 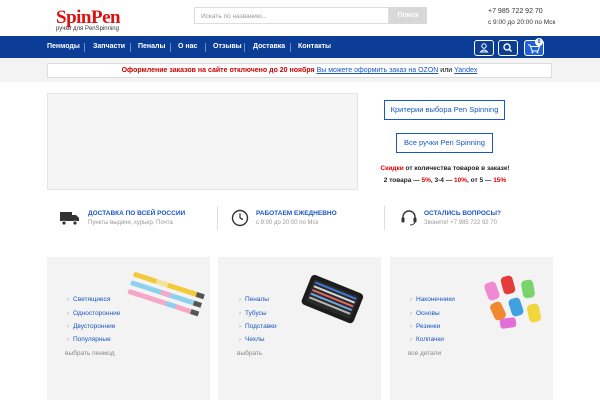 What do you see at coordinates (269, 46) in the screenshot?
I see `nav-item-delivery: Доставка` at bounding box center [269, 46].